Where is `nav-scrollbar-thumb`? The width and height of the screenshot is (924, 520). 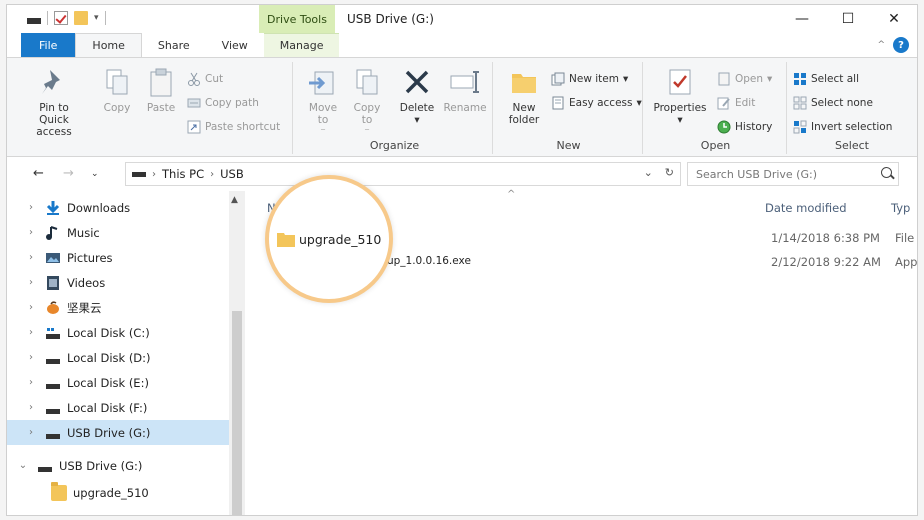 nav-scrollbar-thumb is located at coordinates (237, 413).